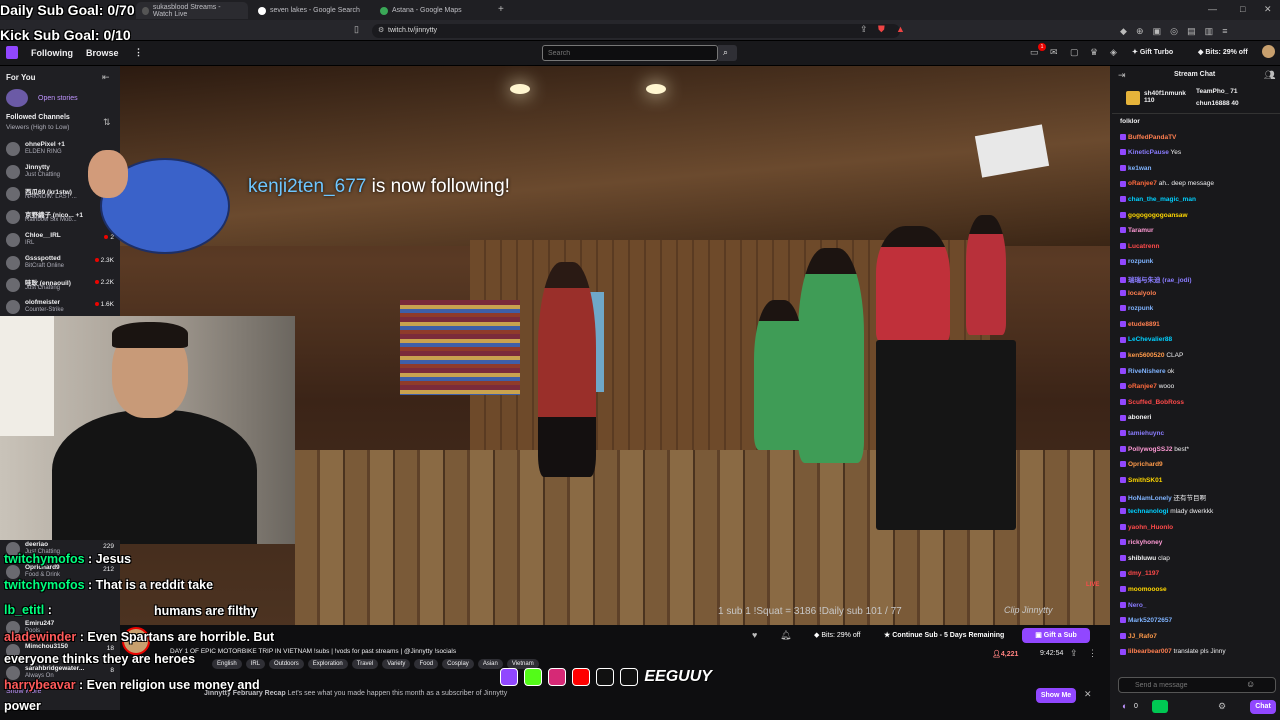  Describe the element at coordinates (1054, 52) in the screenshot. I see `inbox-icon: ✉` at that location.